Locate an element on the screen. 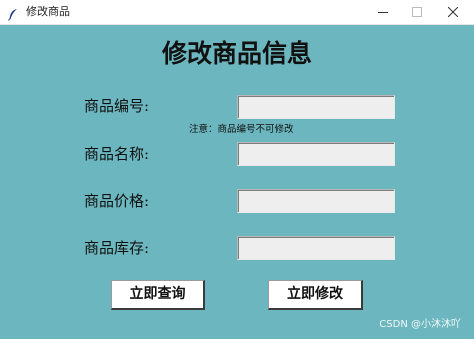 The width and height of the screenshot is (474, 339). close-button is located at coordinates (453, 12).